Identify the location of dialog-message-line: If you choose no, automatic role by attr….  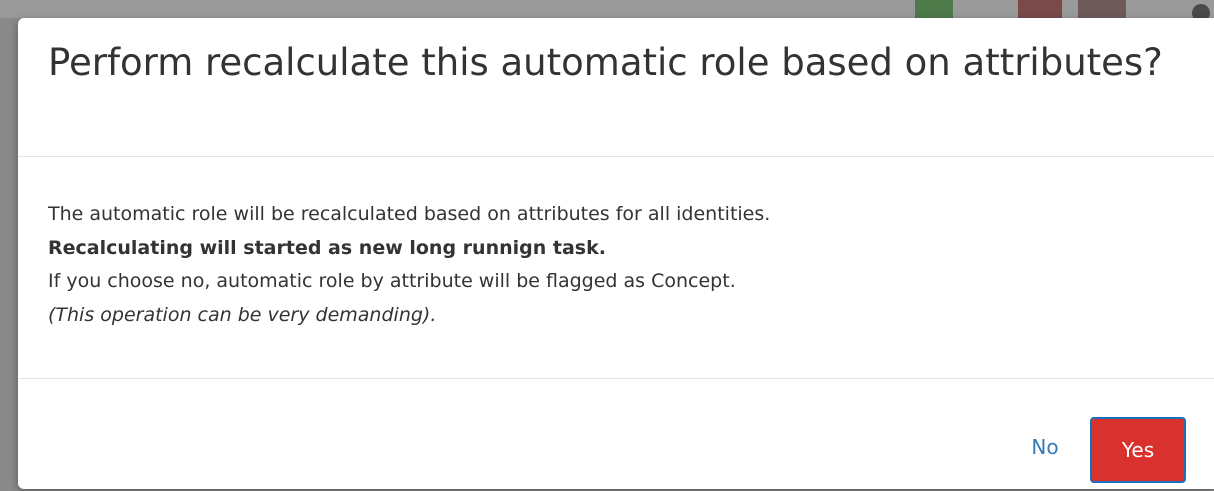
(392, 281).